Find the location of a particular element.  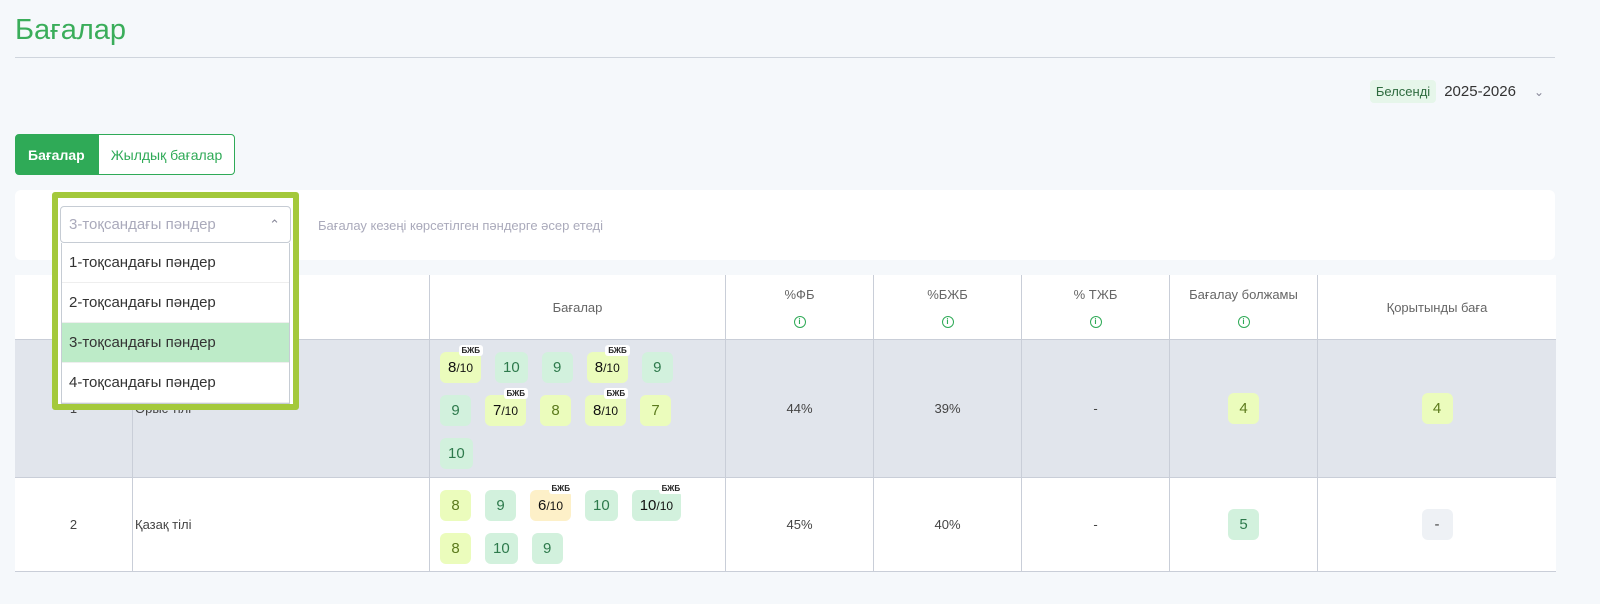

grade-chip: 6/10 БЖБ is located at coordinates (552, 502).